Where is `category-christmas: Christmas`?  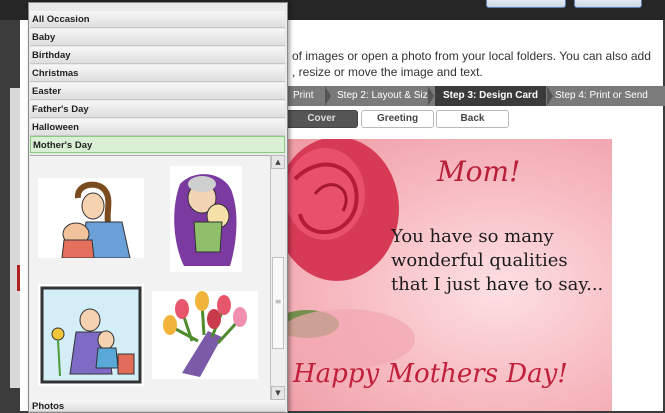 category-christmas: Christmas is located at coordinates (157, 73).